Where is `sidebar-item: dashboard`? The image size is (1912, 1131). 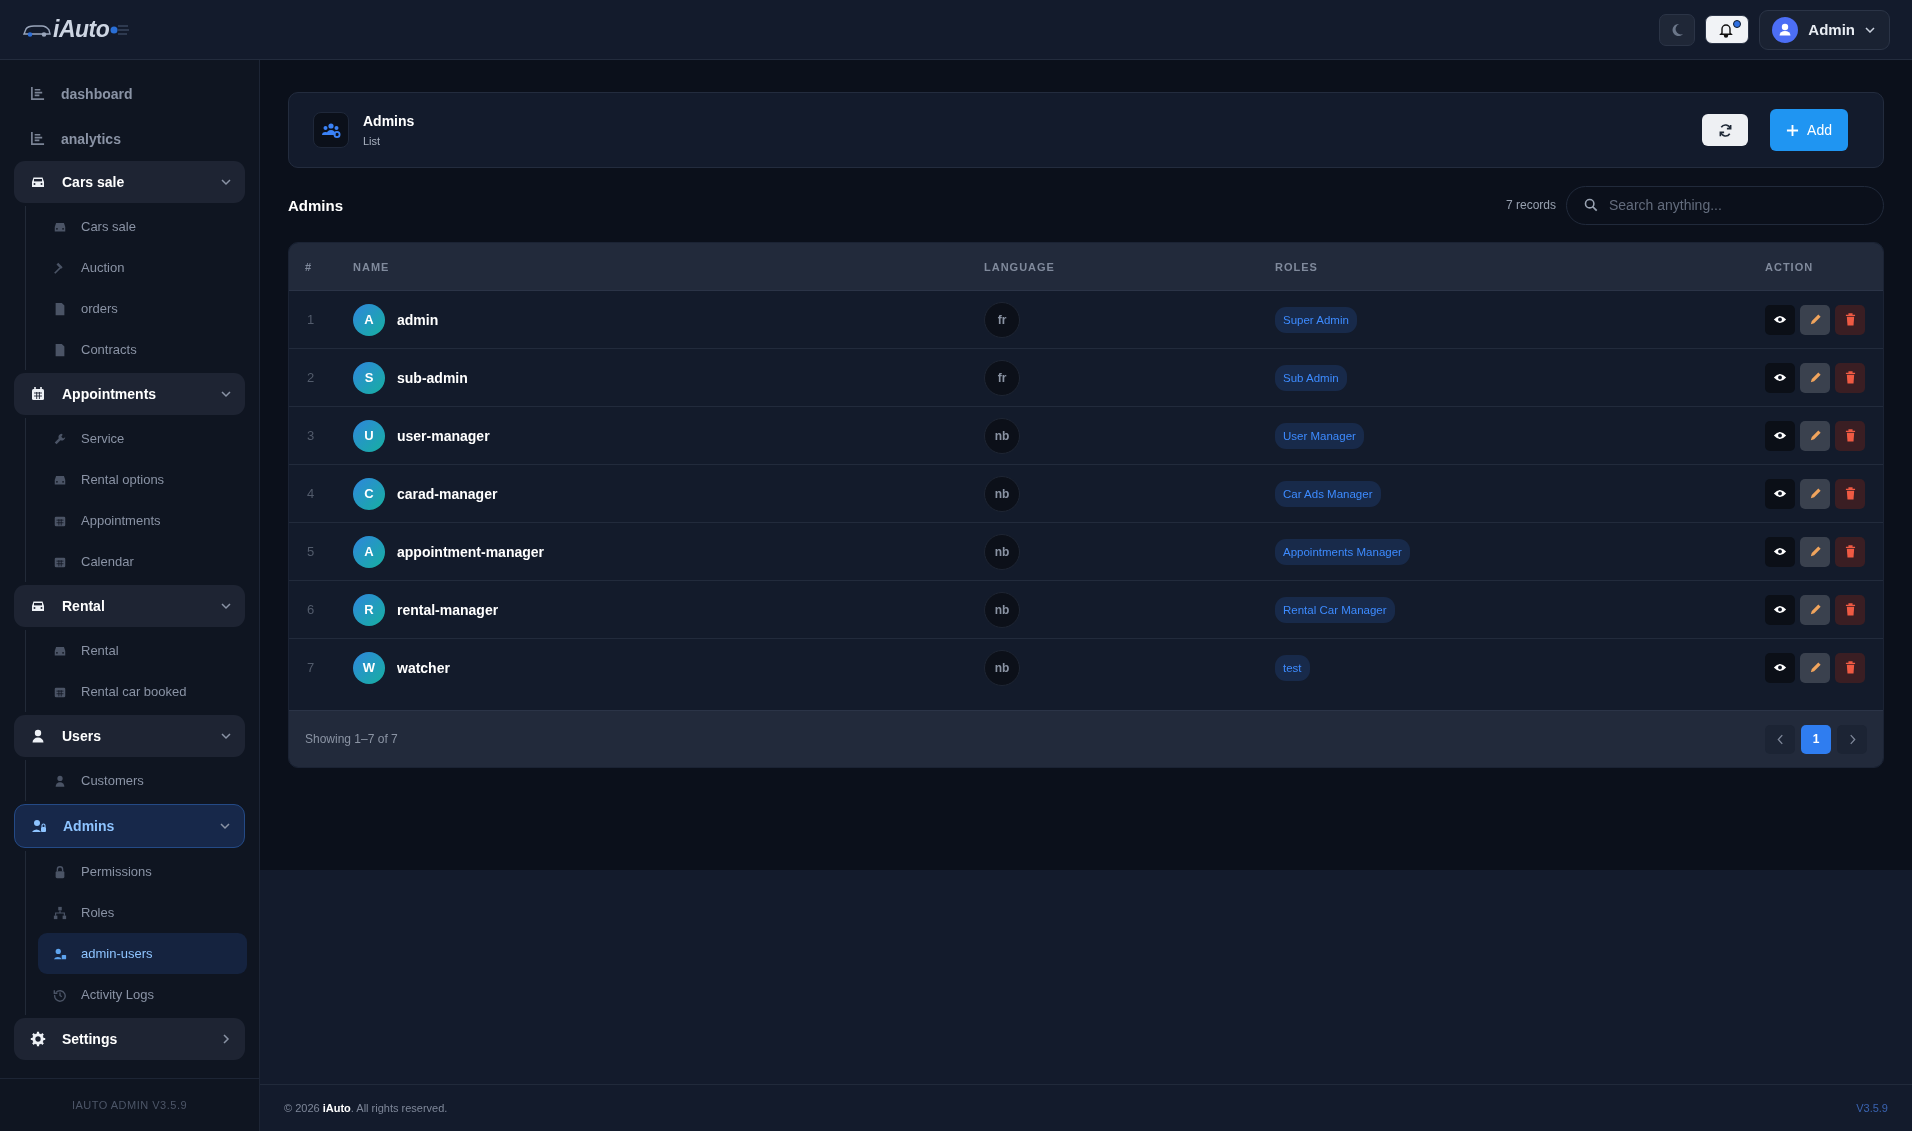
sidebar-item: dashboard is located at coordinates (129, 93).